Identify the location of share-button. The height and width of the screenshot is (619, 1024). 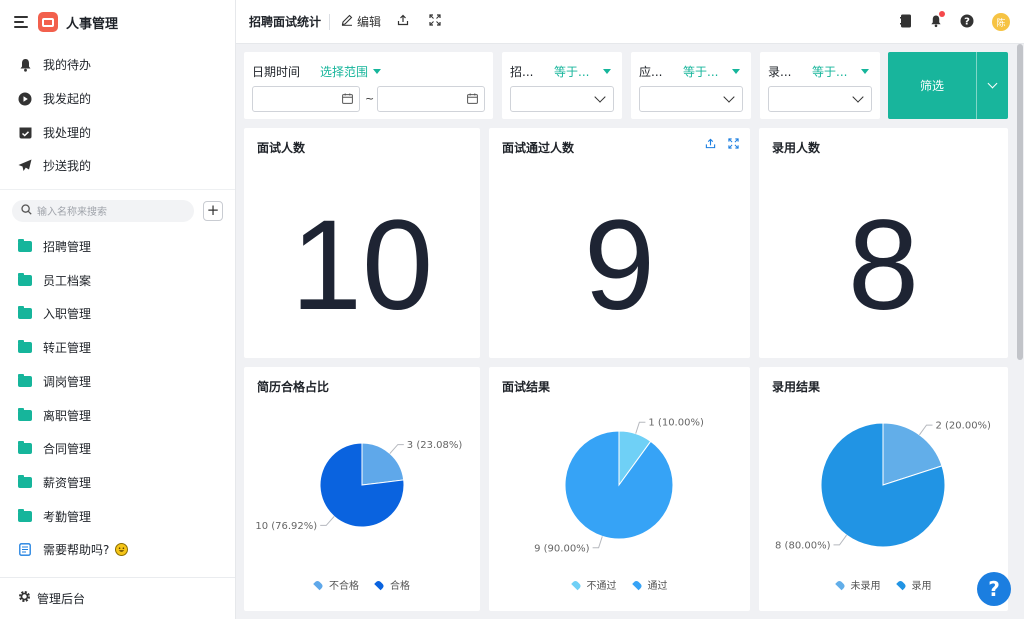
(405, 21).